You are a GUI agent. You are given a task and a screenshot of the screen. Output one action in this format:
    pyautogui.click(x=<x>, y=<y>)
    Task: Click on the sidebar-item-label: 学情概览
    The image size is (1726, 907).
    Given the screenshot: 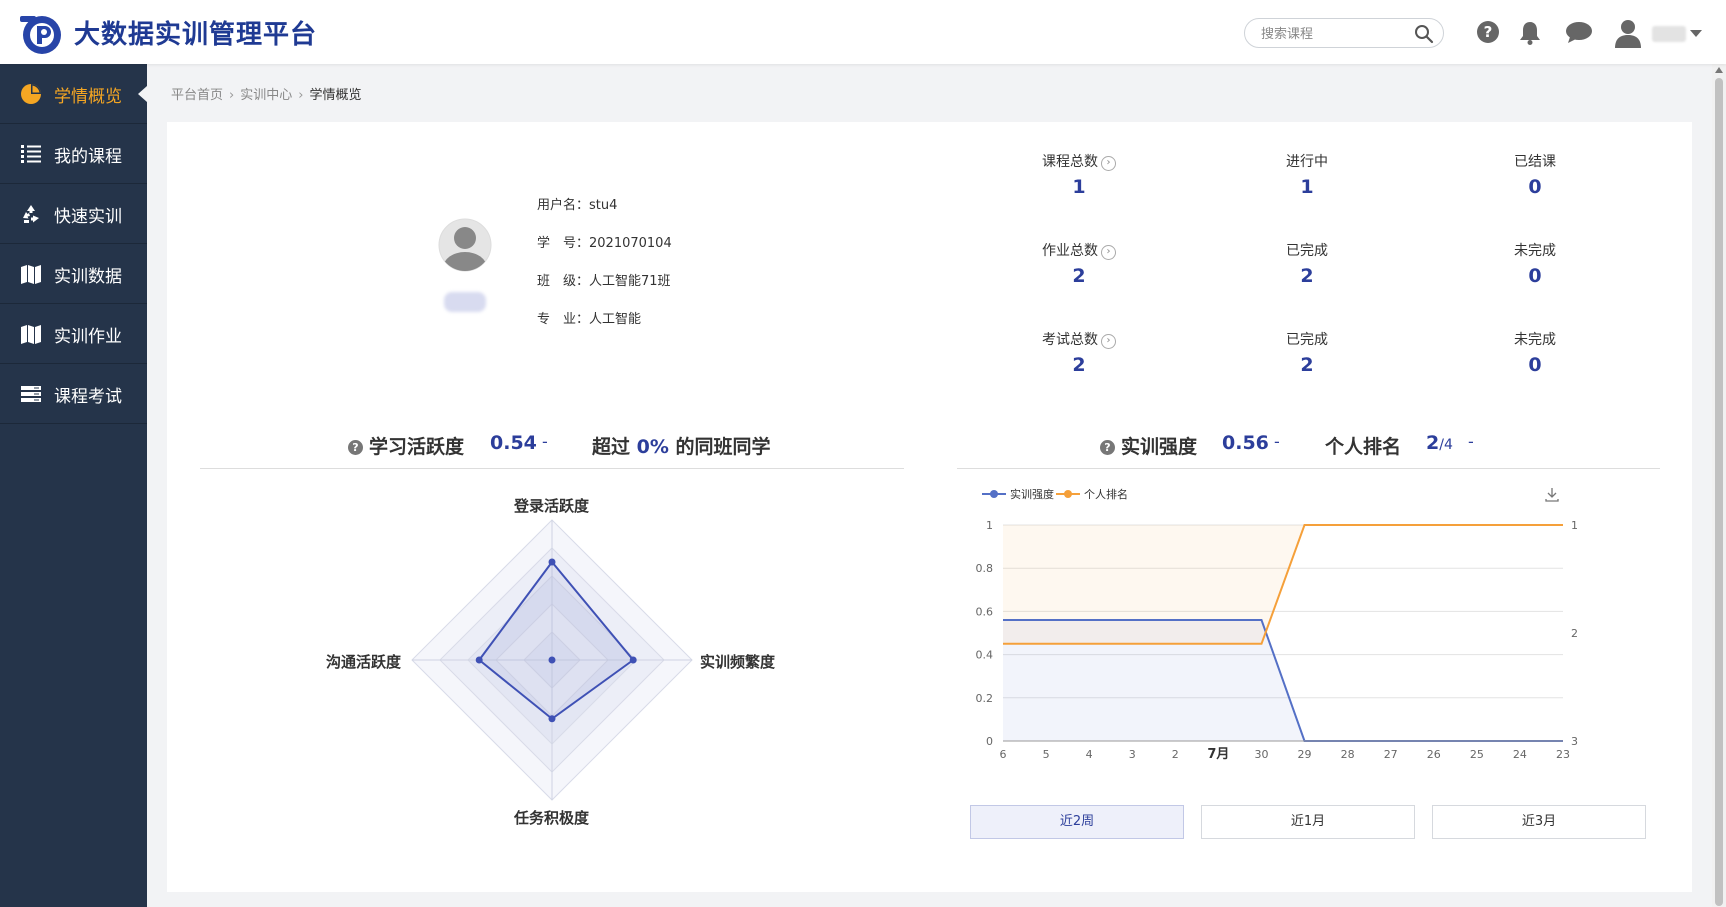 What is the action you would take?
    pyautogui.click(x=88, y=97)
    